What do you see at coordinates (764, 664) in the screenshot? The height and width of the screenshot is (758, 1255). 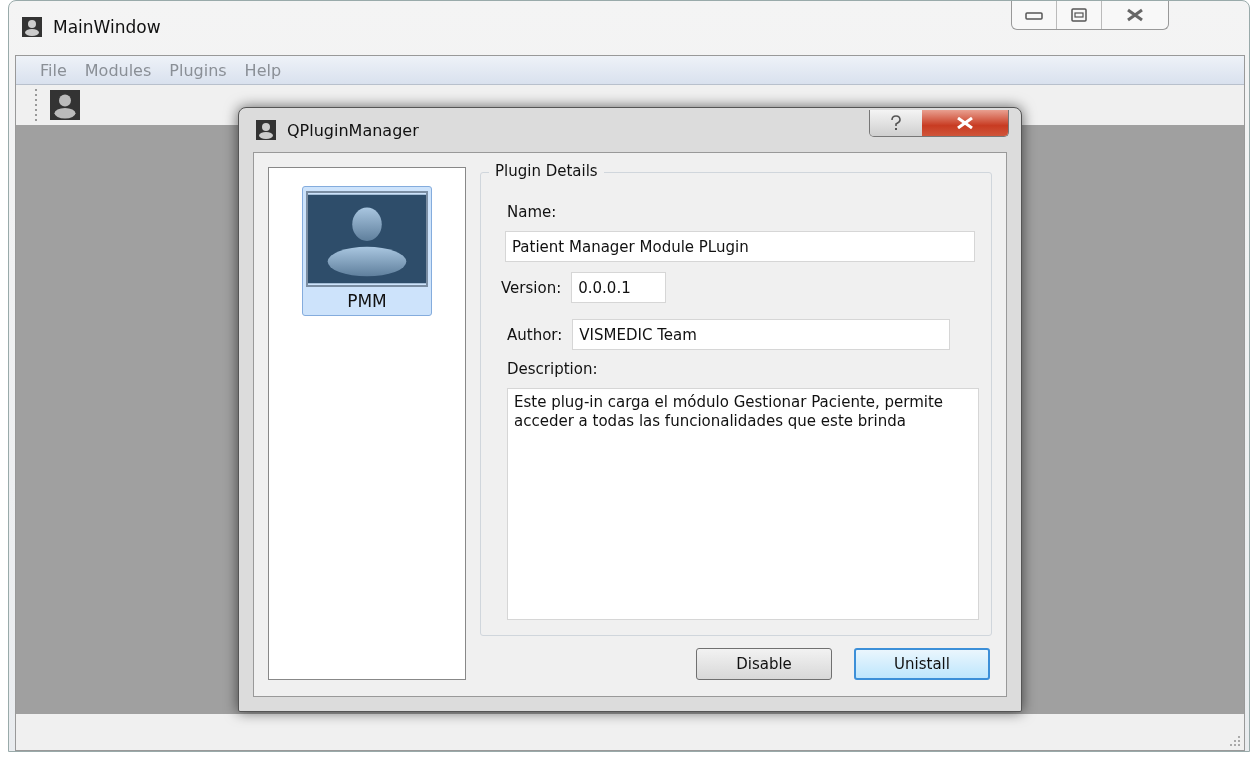 I see `push-button: Disable` at bounding box center [764, 664].